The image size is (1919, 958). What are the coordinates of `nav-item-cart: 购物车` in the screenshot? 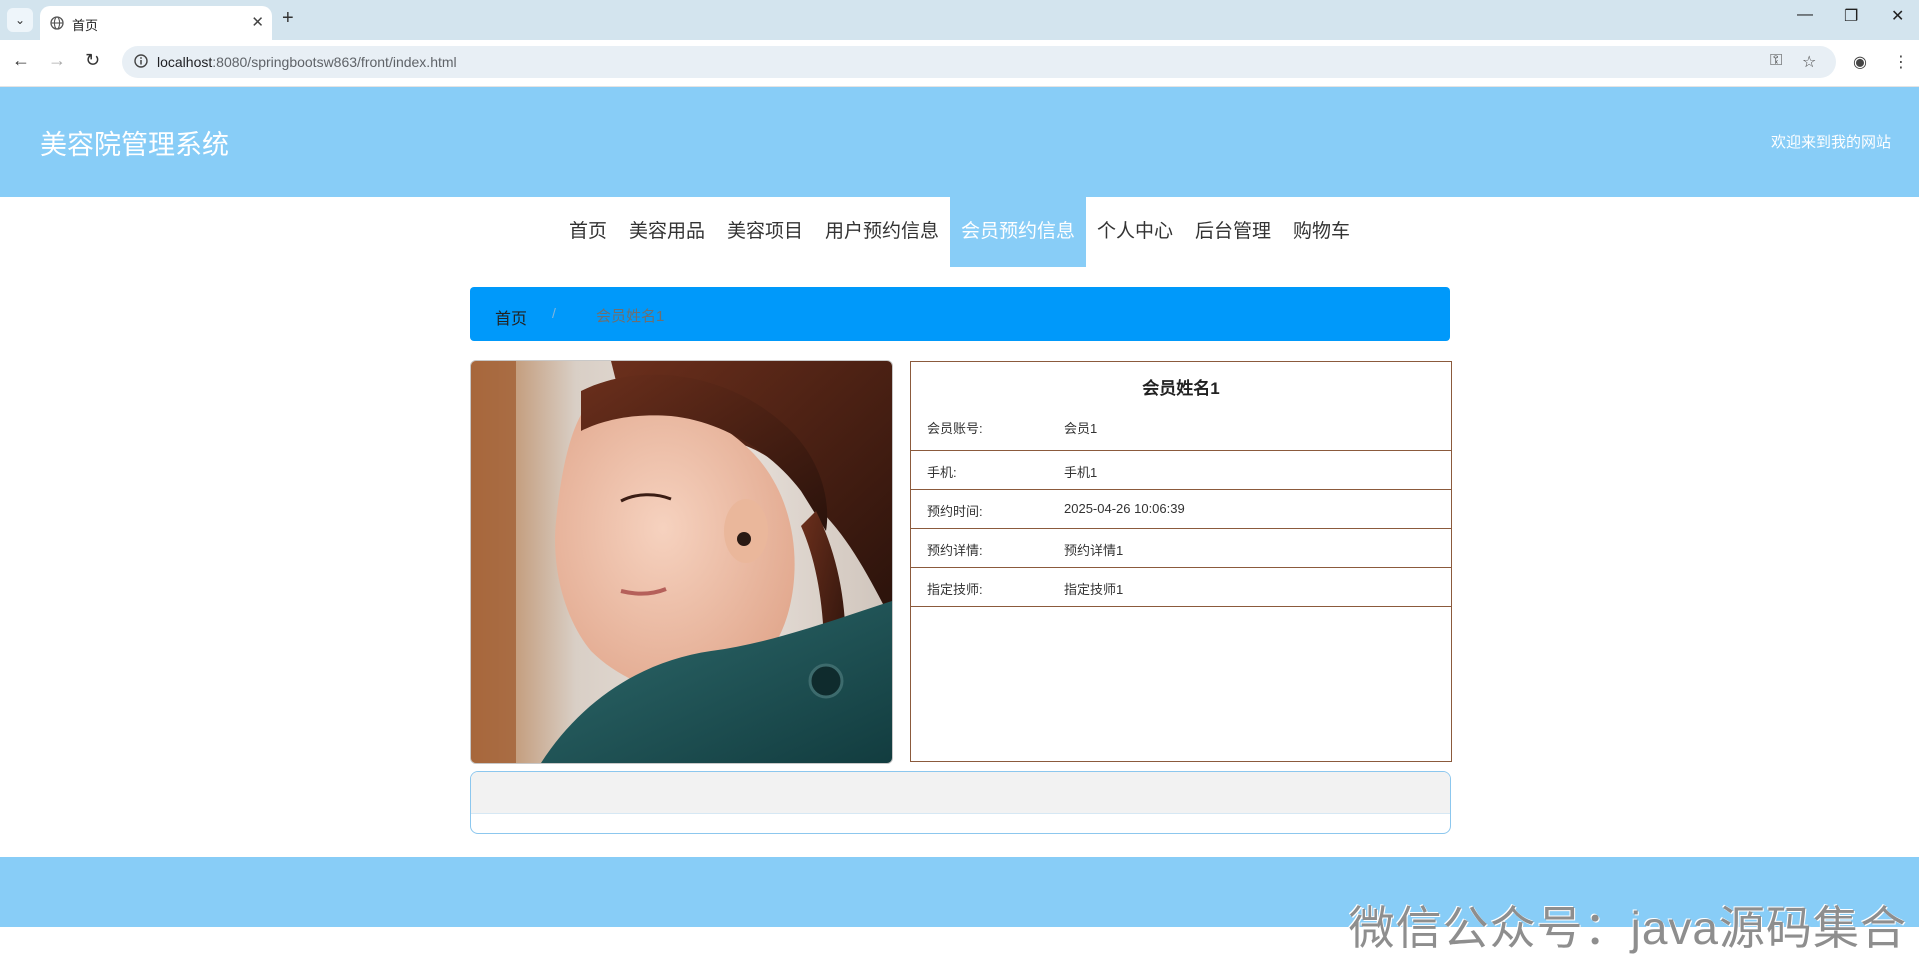 It's located at (1321, 232).